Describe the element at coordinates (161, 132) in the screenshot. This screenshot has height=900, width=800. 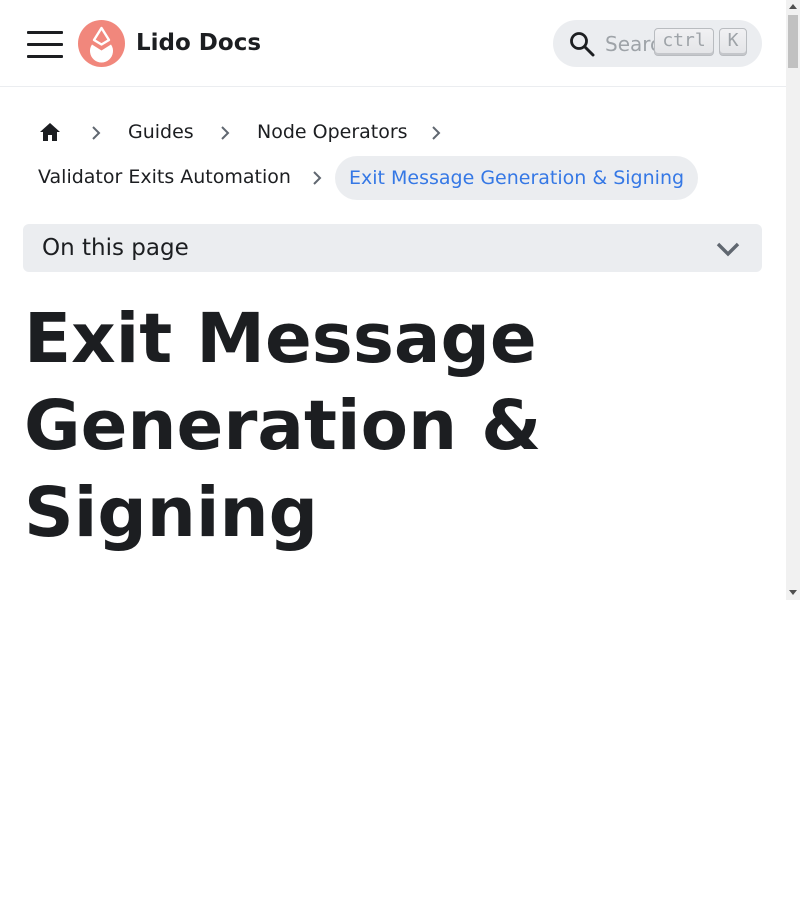
I see `breadcrumb-item-guides: Guides` at that location.